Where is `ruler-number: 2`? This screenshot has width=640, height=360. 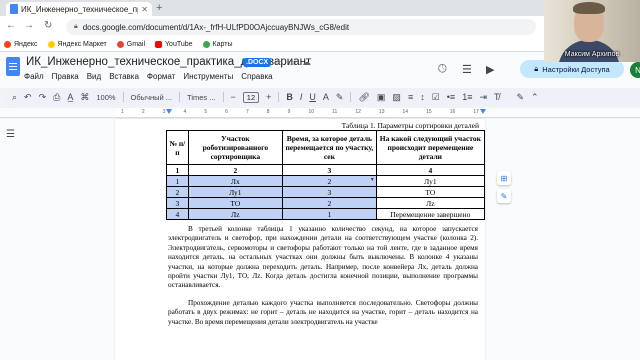 ruler-number: 2 is located at coordinates (143, 112).